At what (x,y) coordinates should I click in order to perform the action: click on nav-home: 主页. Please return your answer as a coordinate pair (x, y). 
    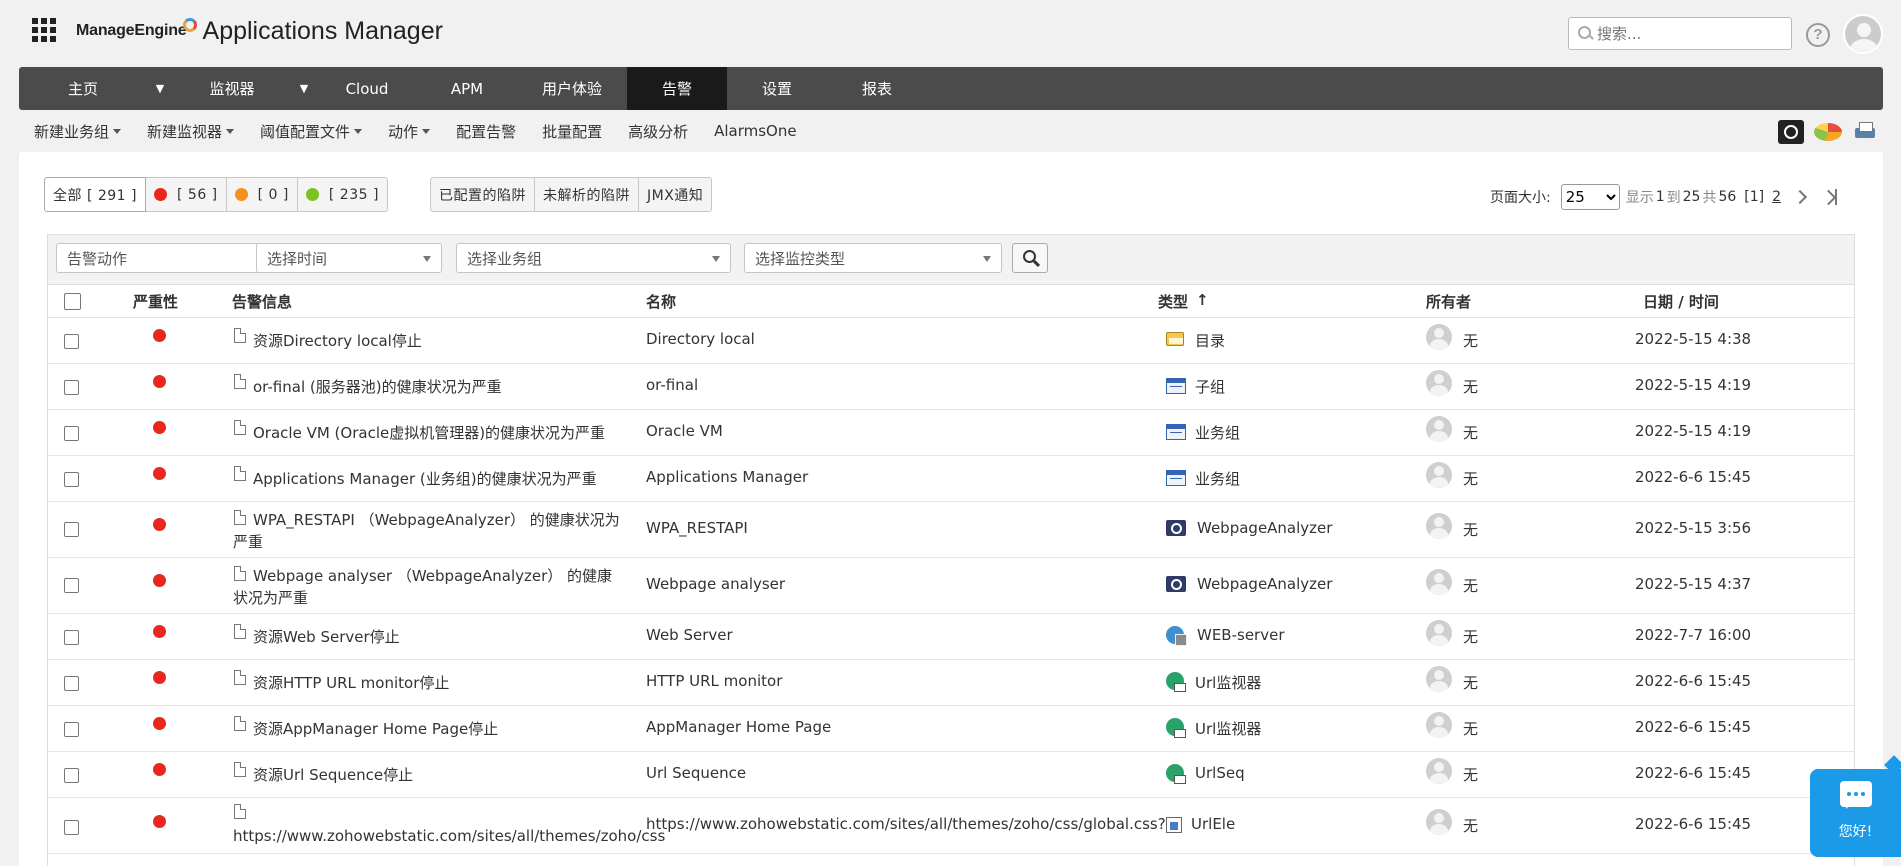
    Looking at the image, I should click on (83, 88).